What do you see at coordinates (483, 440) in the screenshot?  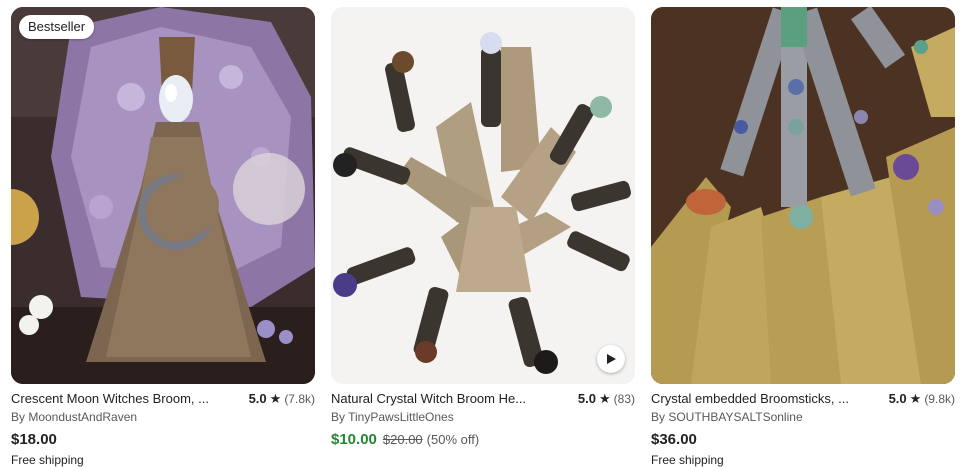 I see `price-row: $10.00 $20.00 (50% off)` at bounding box center [483, 440].